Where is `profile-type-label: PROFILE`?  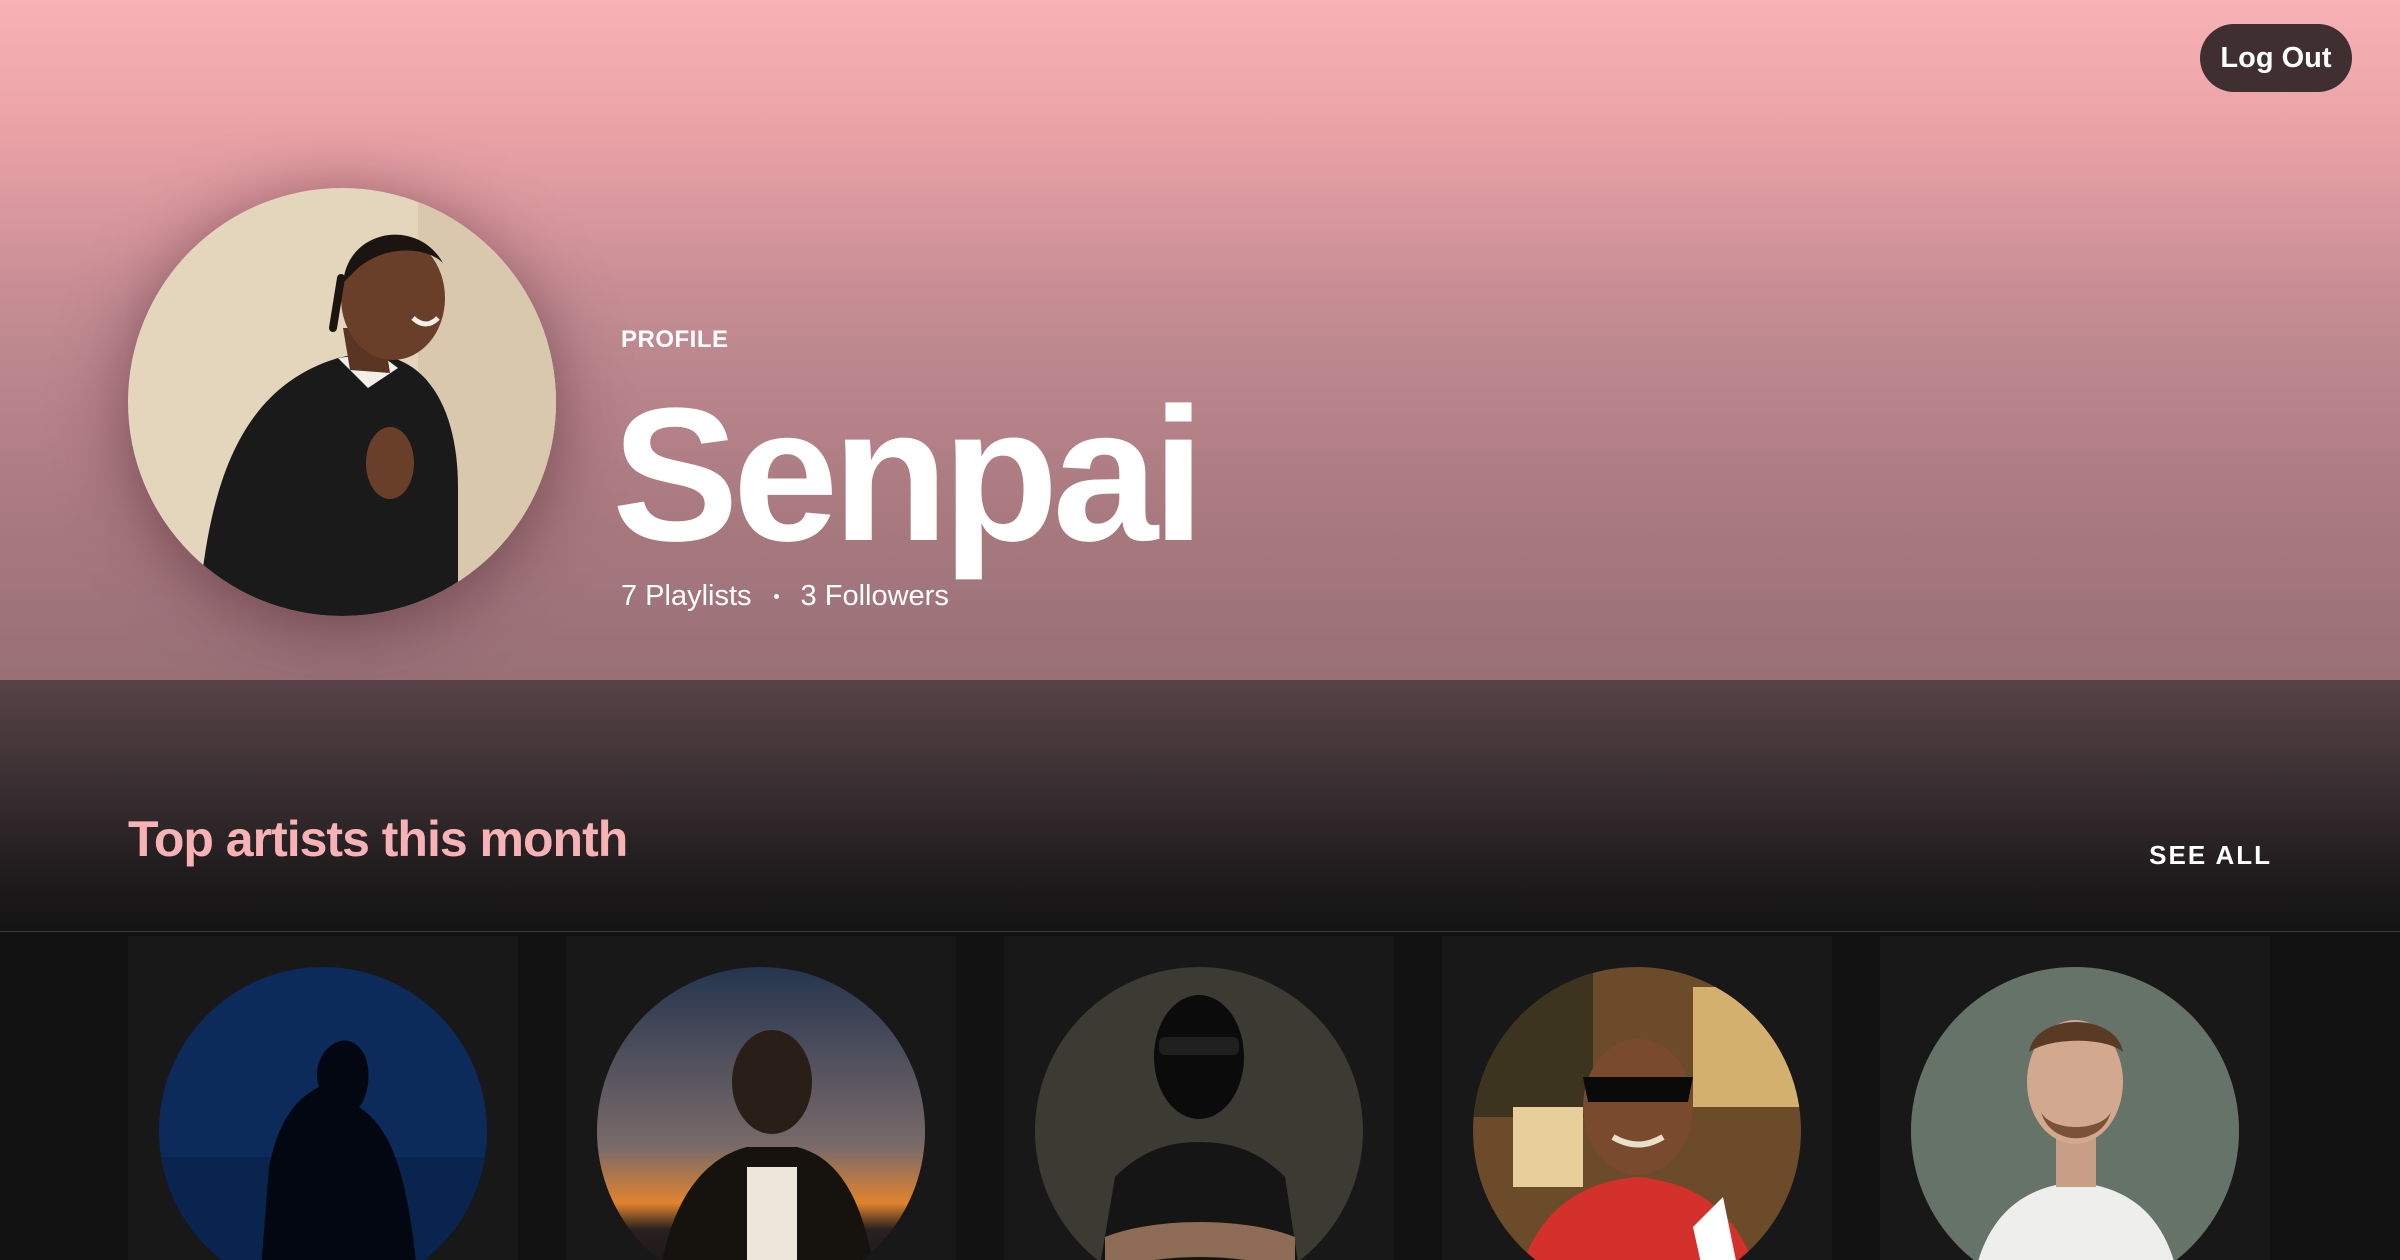 profile-type-label: PROFILE is located at coordinates (675, 339).